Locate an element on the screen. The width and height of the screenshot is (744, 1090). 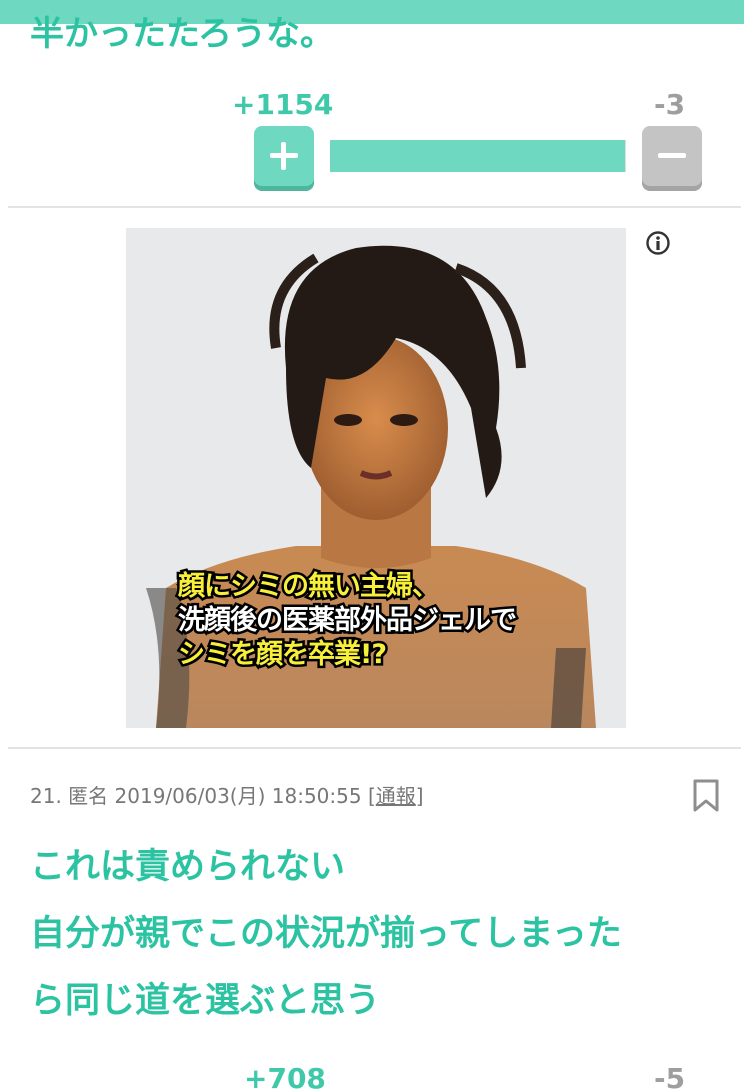
comment-number: 21. is located at coordinates (46, 796).